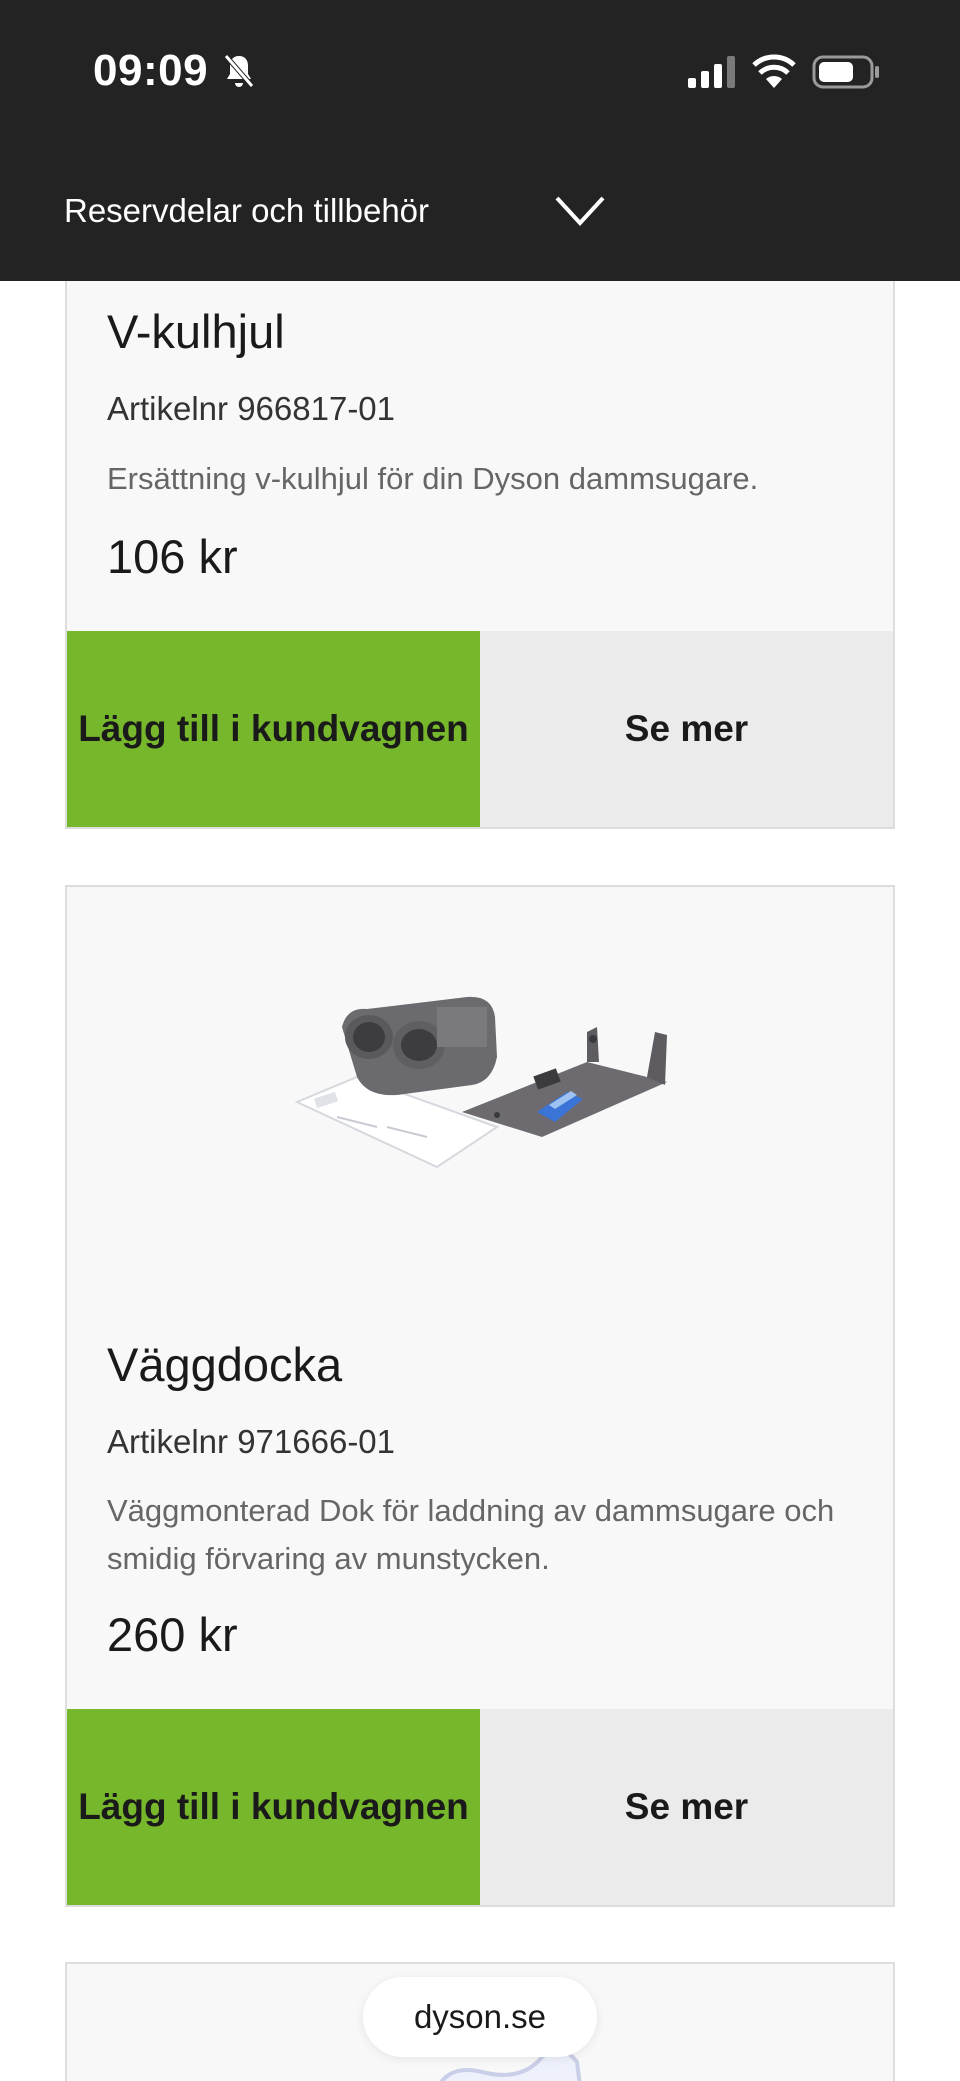 Image resolution: width=960 pixels, height=2081 pixels. What do you see at coordinates (251, 408) in the screenshot?
I see `article-number: Artikelnr 966817-01` at bounding box center [251, 408].